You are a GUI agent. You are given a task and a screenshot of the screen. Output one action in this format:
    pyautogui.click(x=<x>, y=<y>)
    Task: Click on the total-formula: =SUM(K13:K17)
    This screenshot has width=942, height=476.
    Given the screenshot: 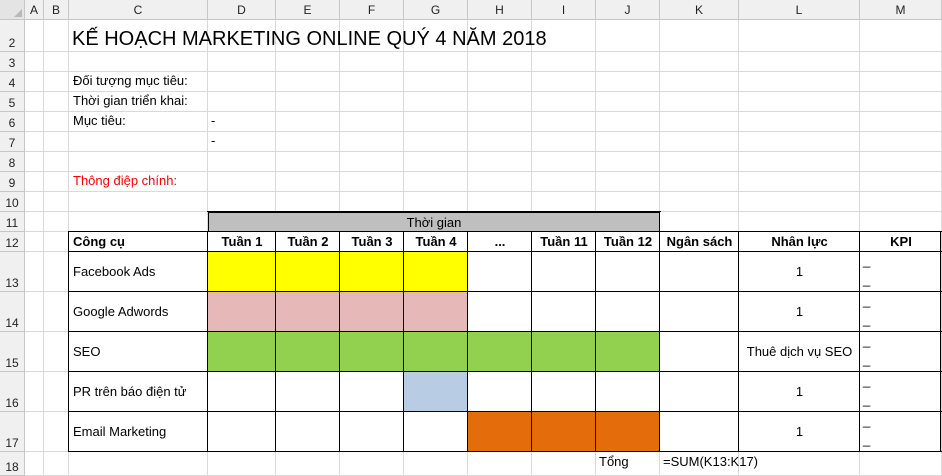 What is the action you would take?
    pyautogui.click(x=710, y=462)
    